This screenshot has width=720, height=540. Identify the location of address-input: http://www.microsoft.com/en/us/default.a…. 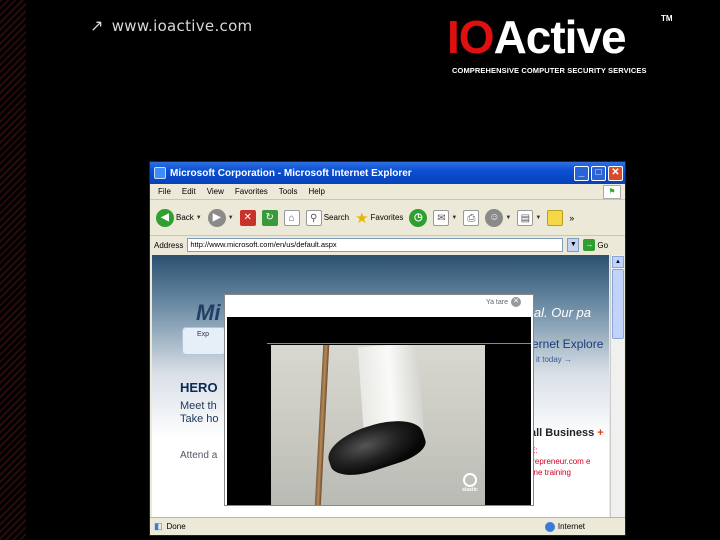
(375, 245).